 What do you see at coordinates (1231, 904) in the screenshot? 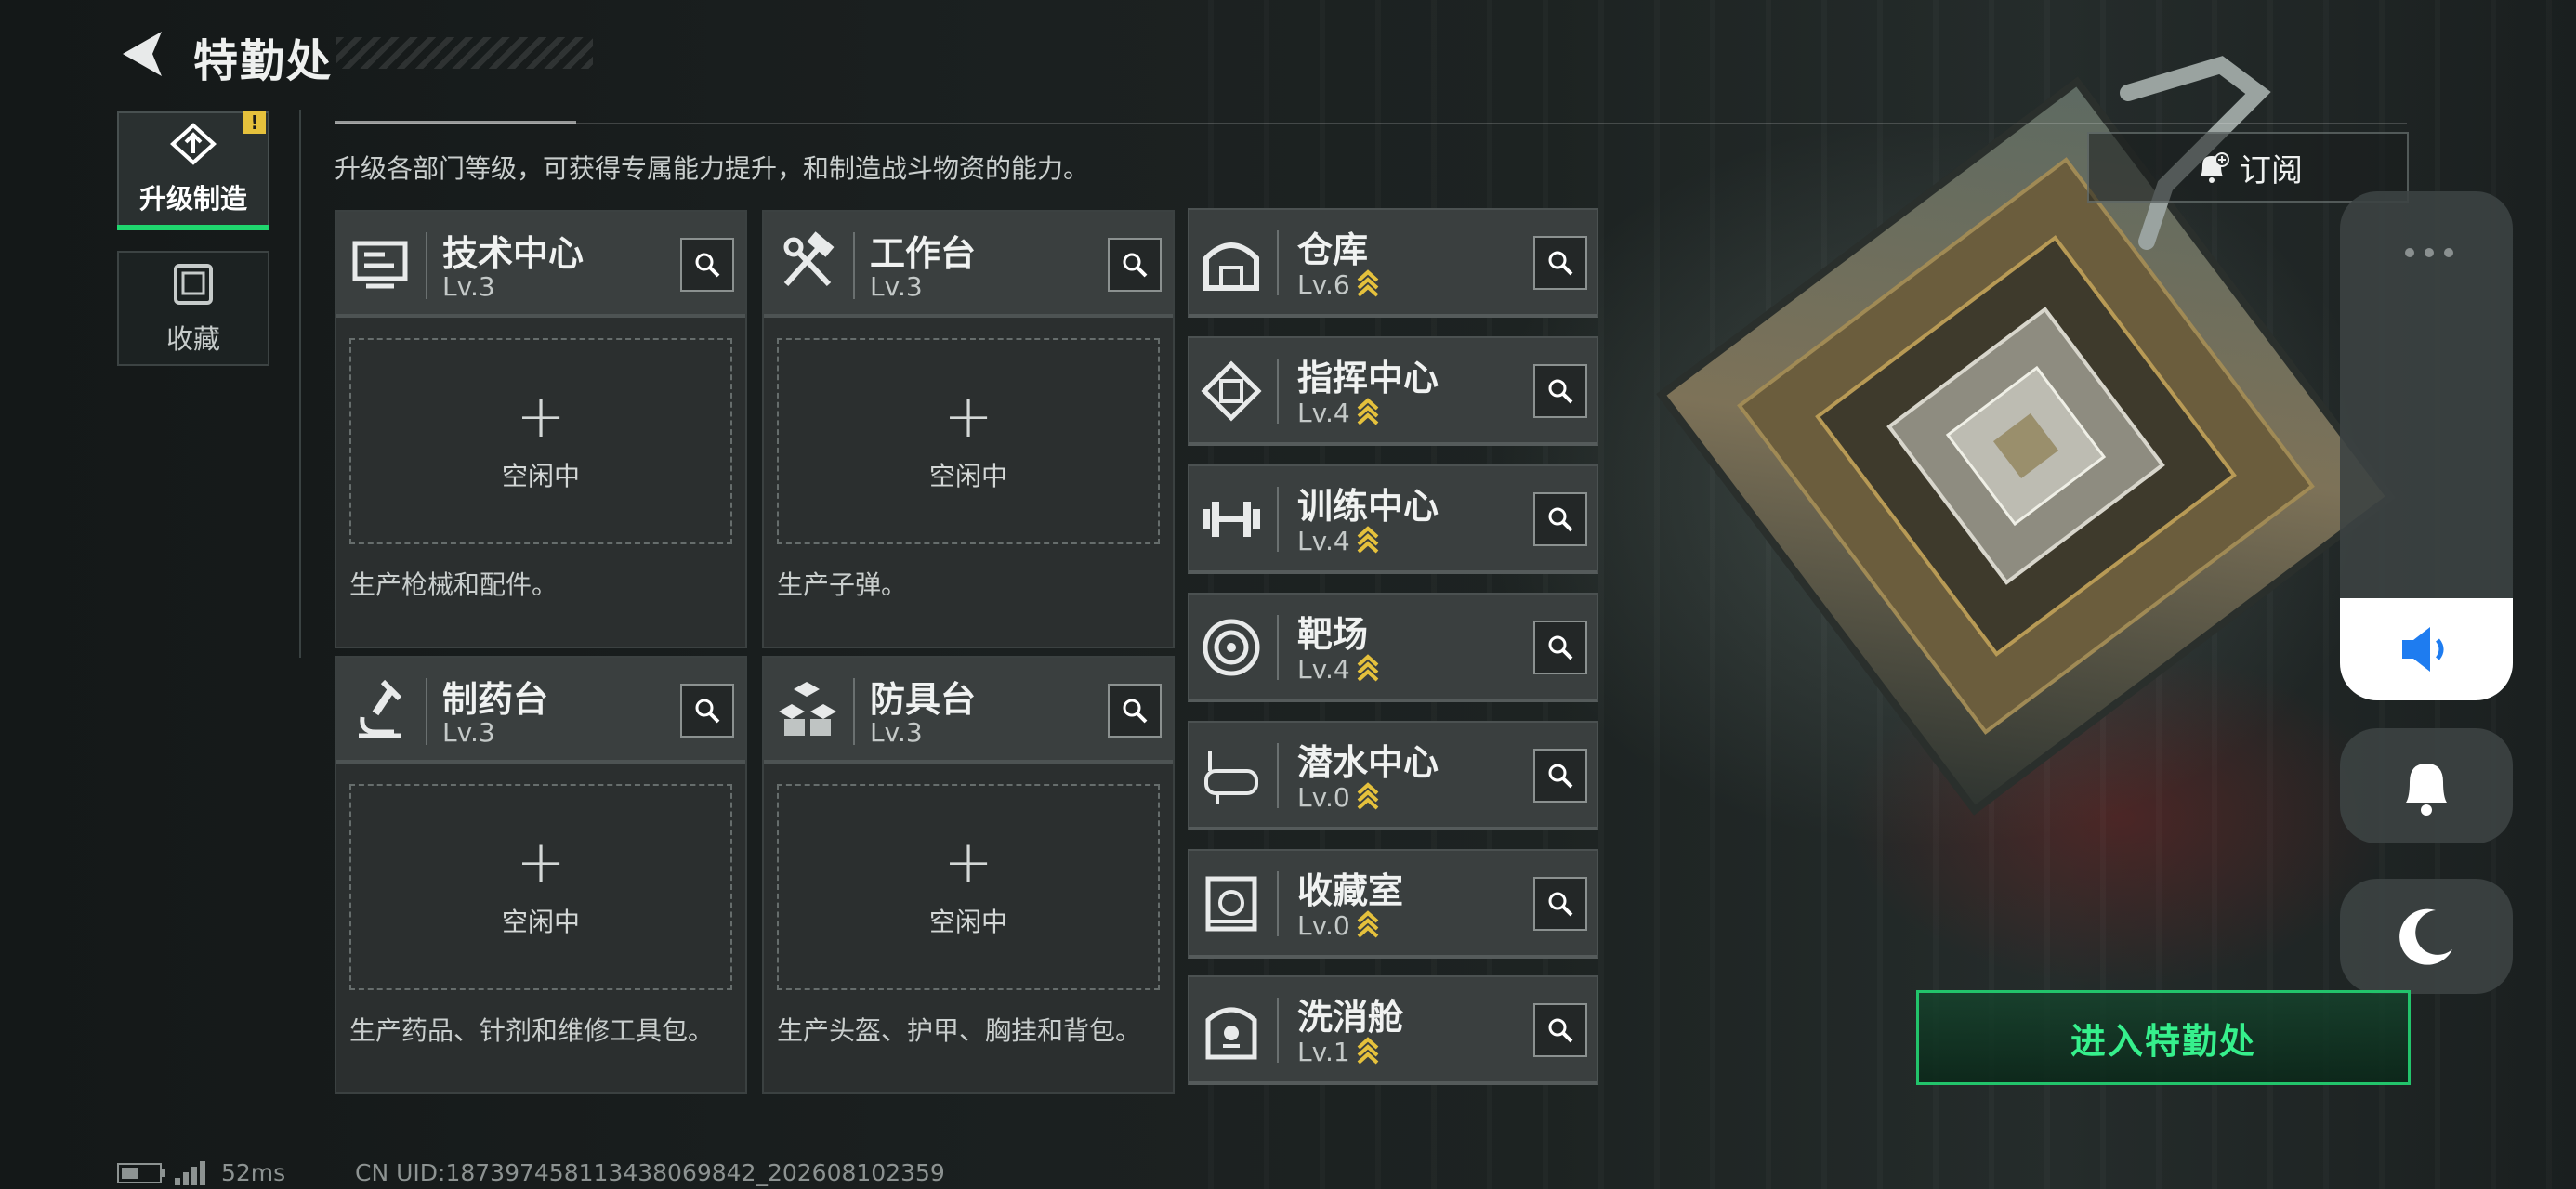
I see `collection-room-icon` at bounding box center [1231, 904].